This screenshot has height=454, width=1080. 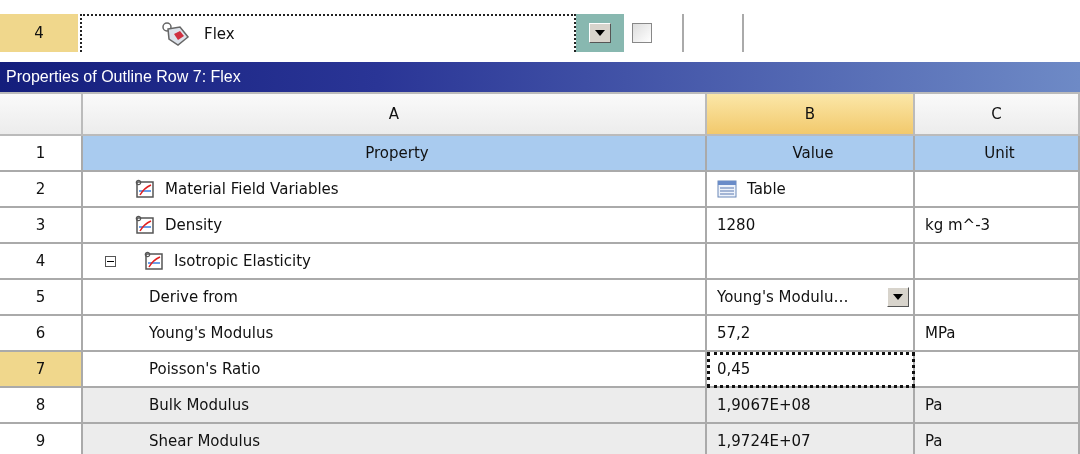 I want to click on property-name: Derive from, so click(x=193, y=297).